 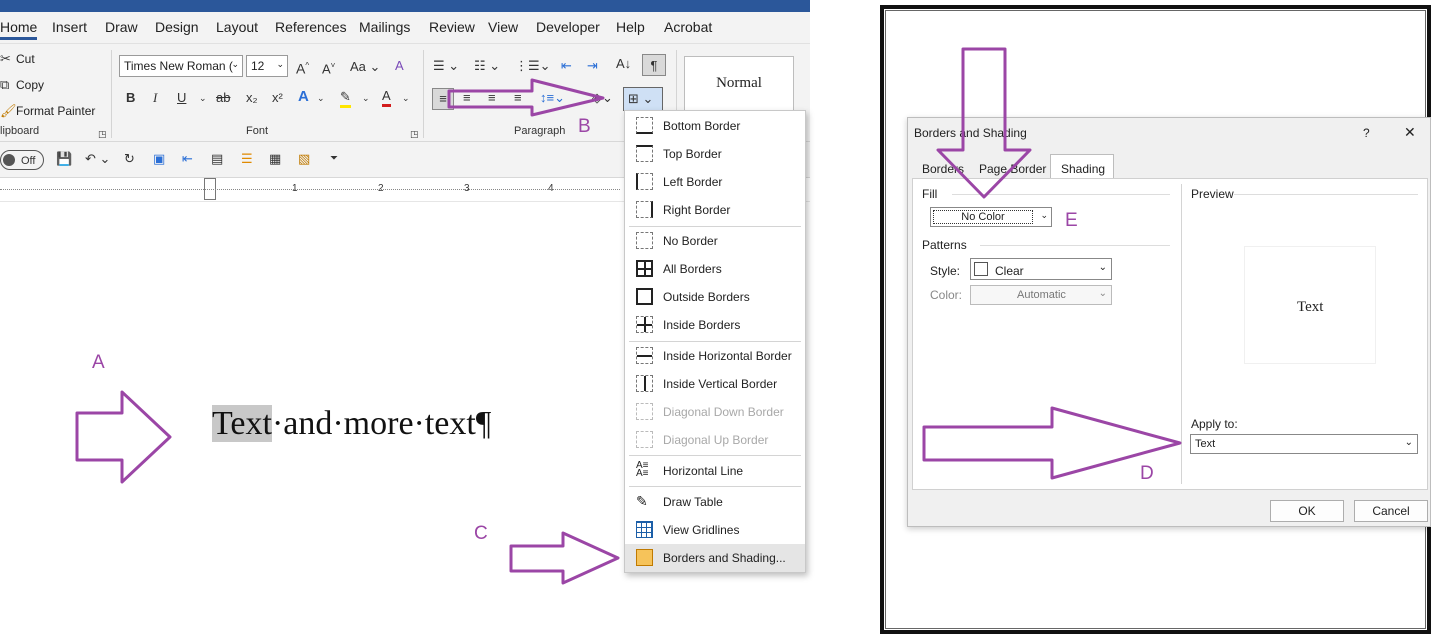 What do you see at coordinates (98, 362) in the screenshot?
I see `annotation-label-a: A` at bounding box center [98, 362].